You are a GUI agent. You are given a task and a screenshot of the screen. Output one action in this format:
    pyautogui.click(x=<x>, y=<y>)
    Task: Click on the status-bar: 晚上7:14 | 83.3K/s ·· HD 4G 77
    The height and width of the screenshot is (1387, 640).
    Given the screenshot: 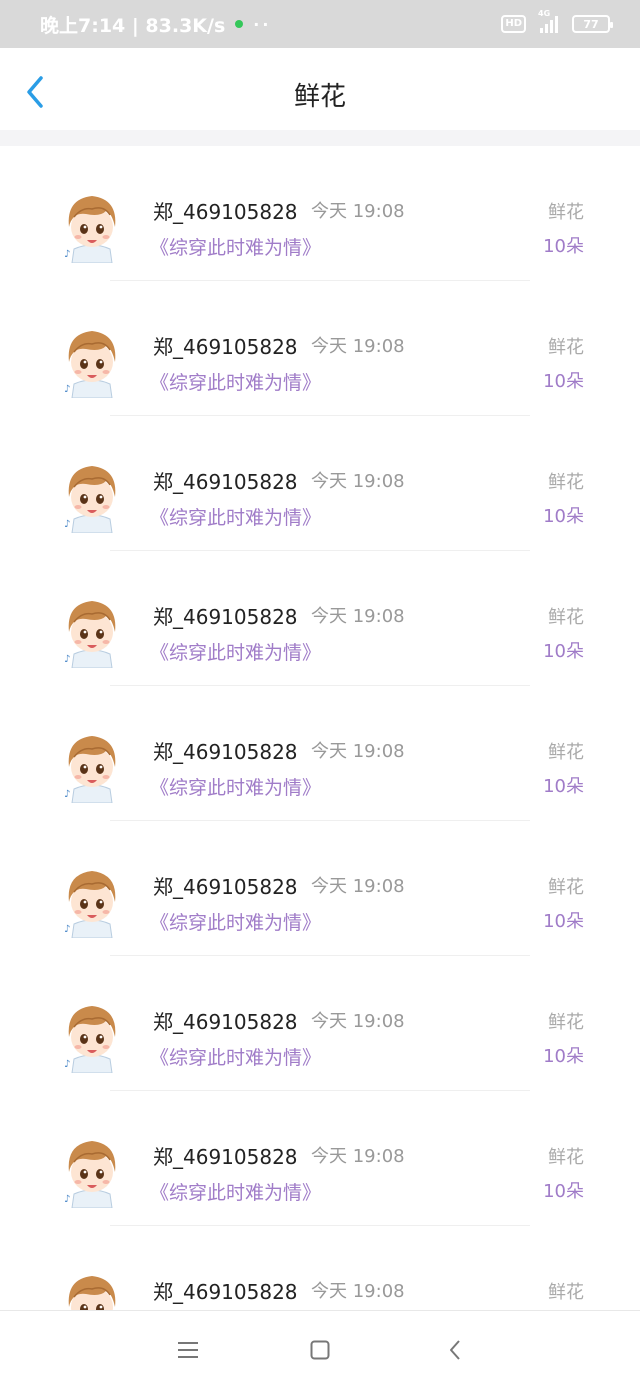 What is the action you would take?
    pyautogui.click(x=320, y=24)
    